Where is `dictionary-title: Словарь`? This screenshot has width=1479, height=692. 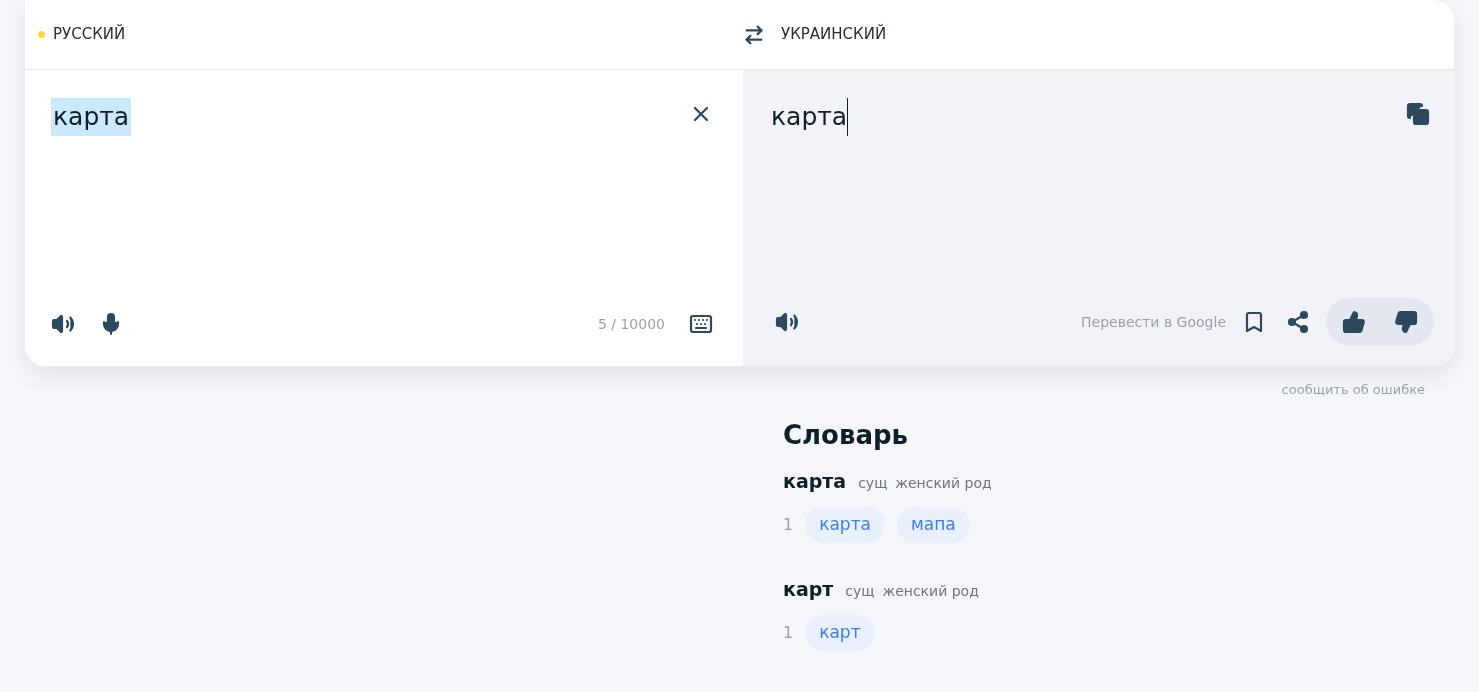
dictionary-title: Словарь is located at coordinates (846, 435).